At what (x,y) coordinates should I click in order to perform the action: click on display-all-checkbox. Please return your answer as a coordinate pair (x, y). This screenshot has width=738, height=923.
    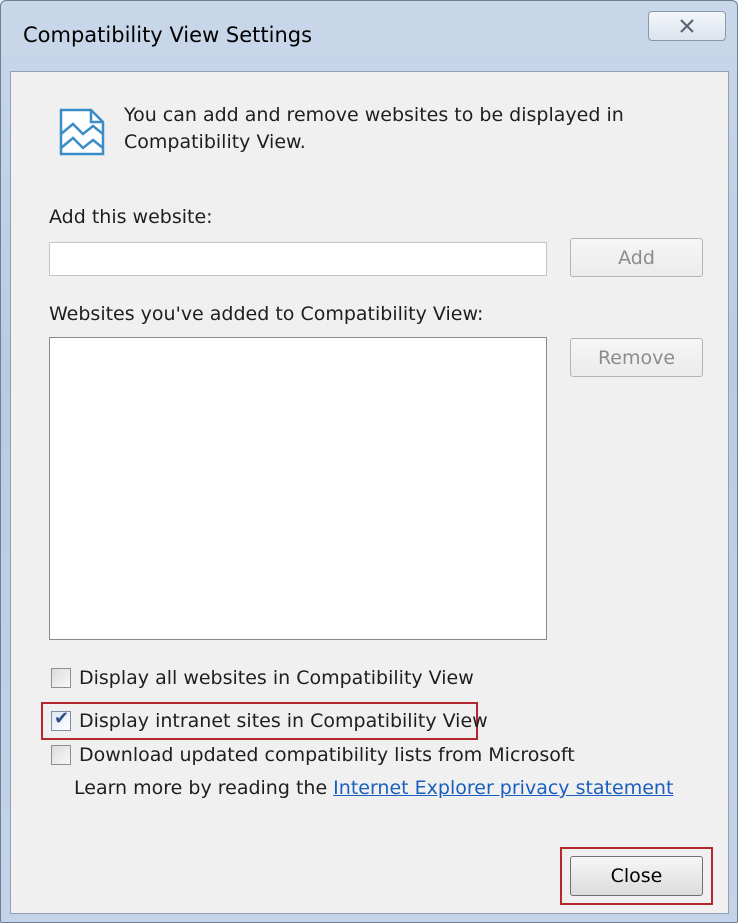
    Looking at the image, I should click on (61, 678).